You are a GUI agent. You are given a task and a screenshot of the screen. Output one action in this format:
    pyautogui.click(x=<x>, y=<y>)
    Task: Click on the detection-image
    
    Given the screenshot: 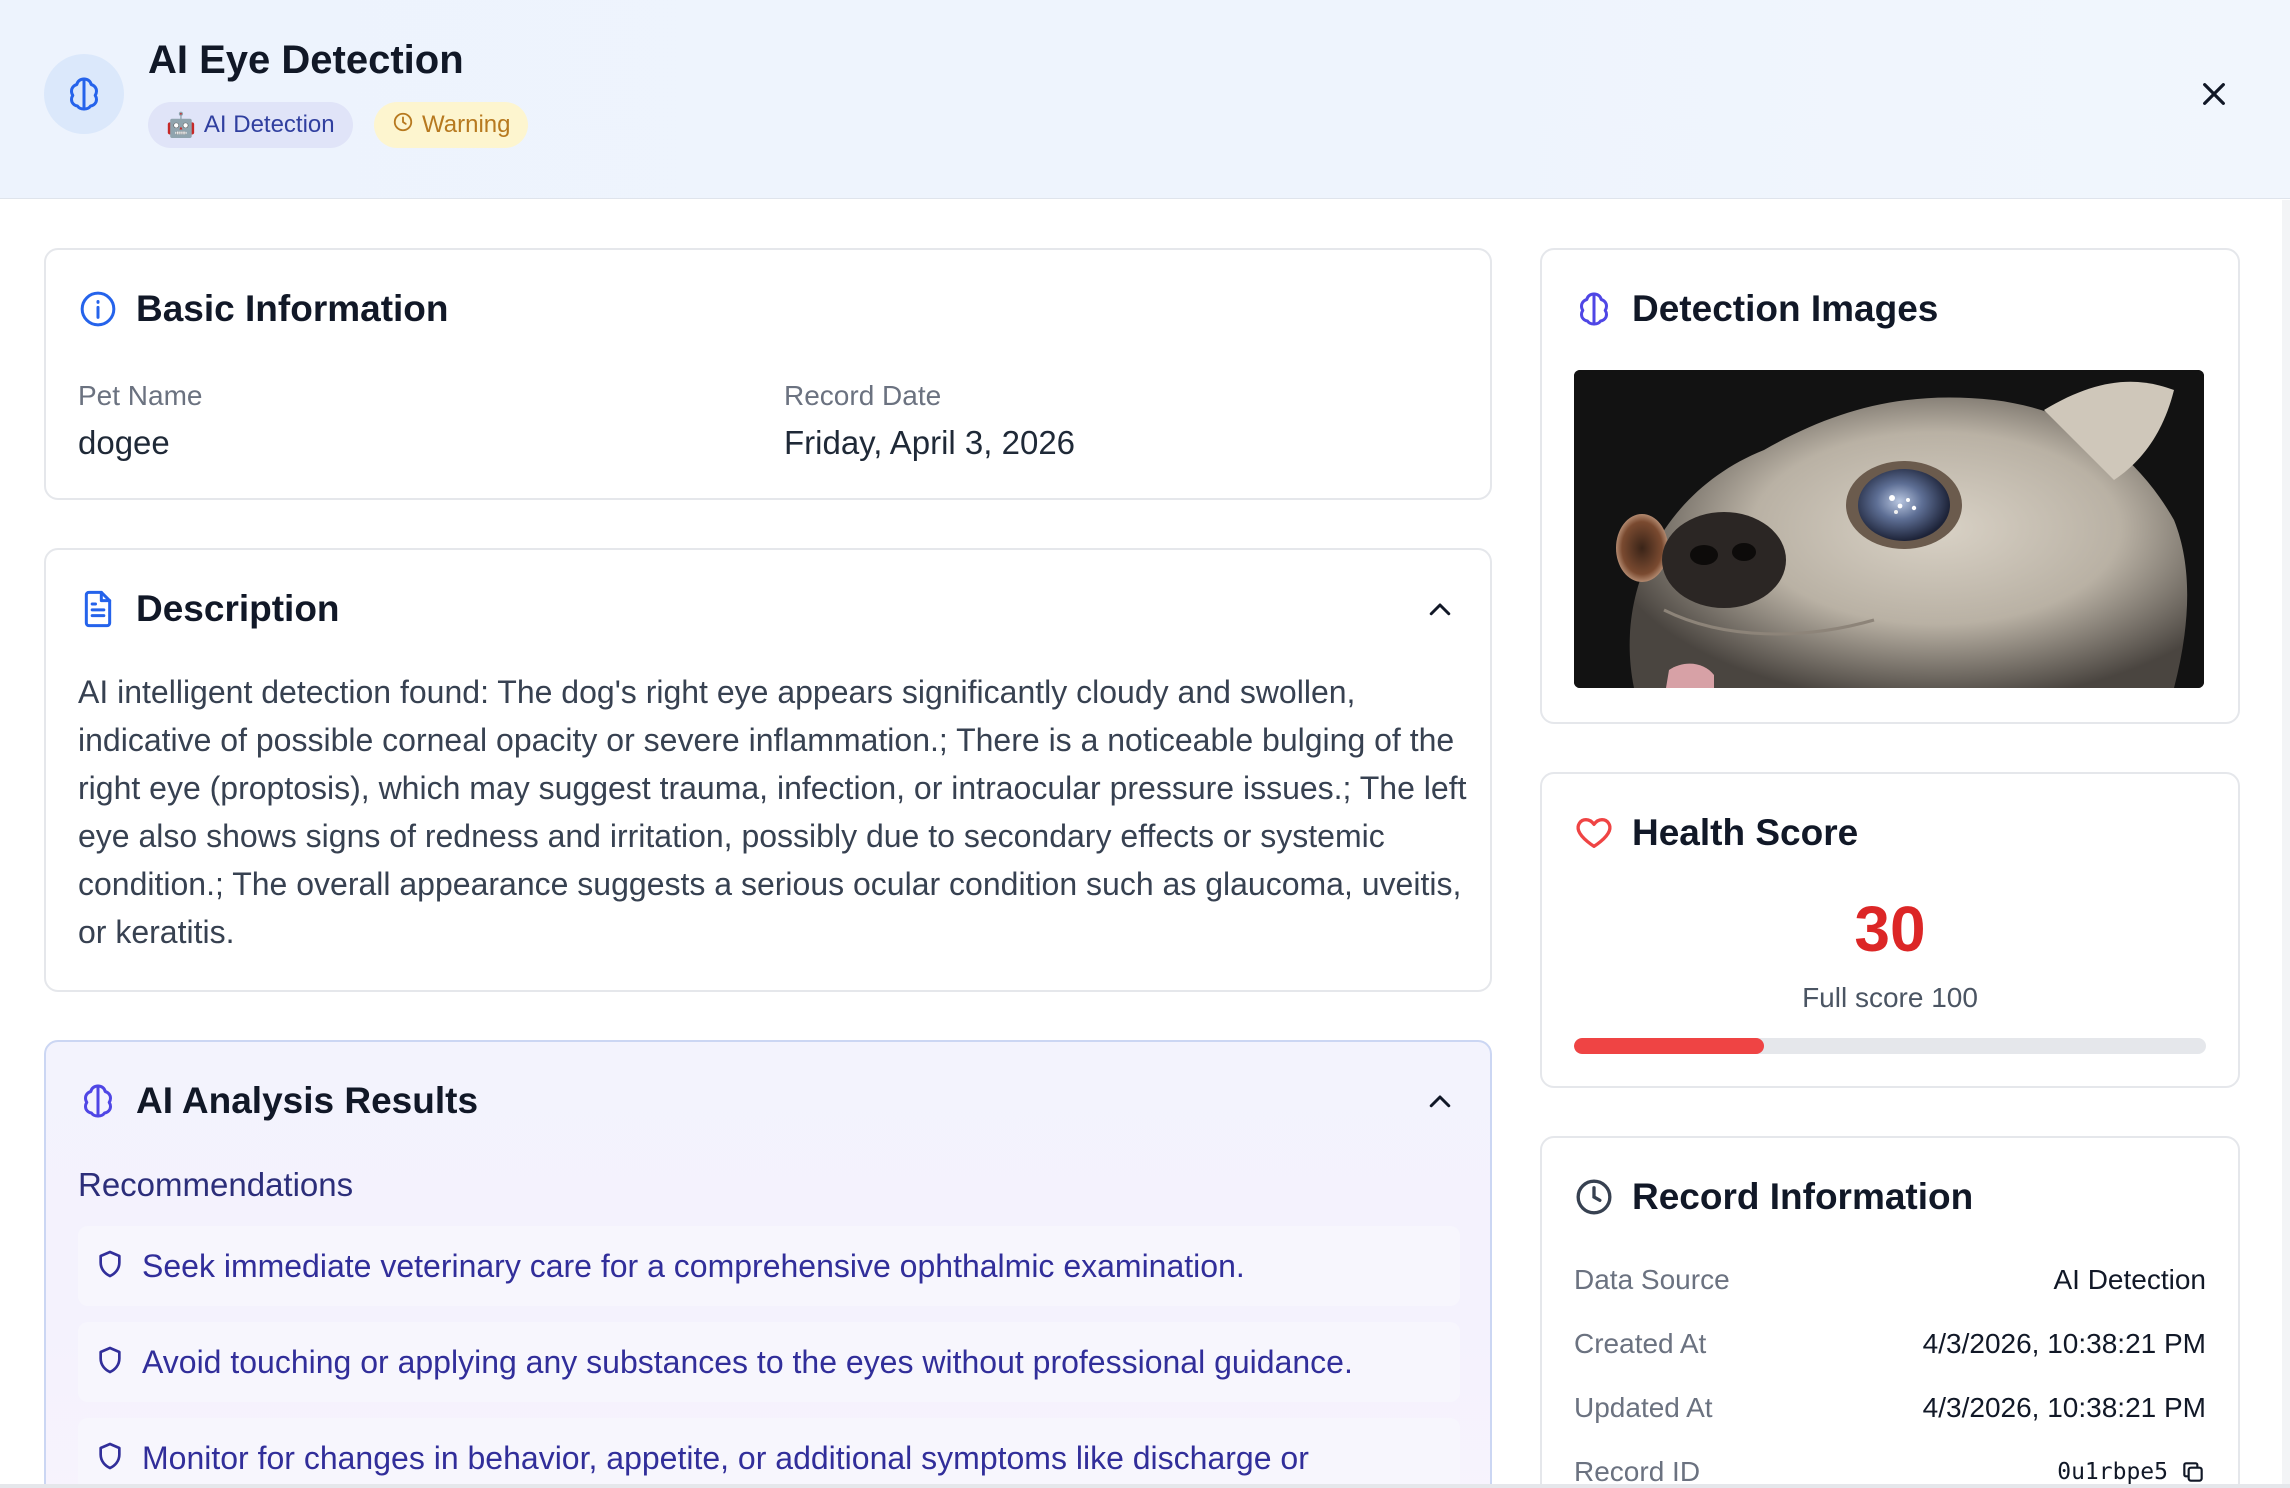 What is the action you would take?
    pyautogui.click(x=1889, y=529)
    